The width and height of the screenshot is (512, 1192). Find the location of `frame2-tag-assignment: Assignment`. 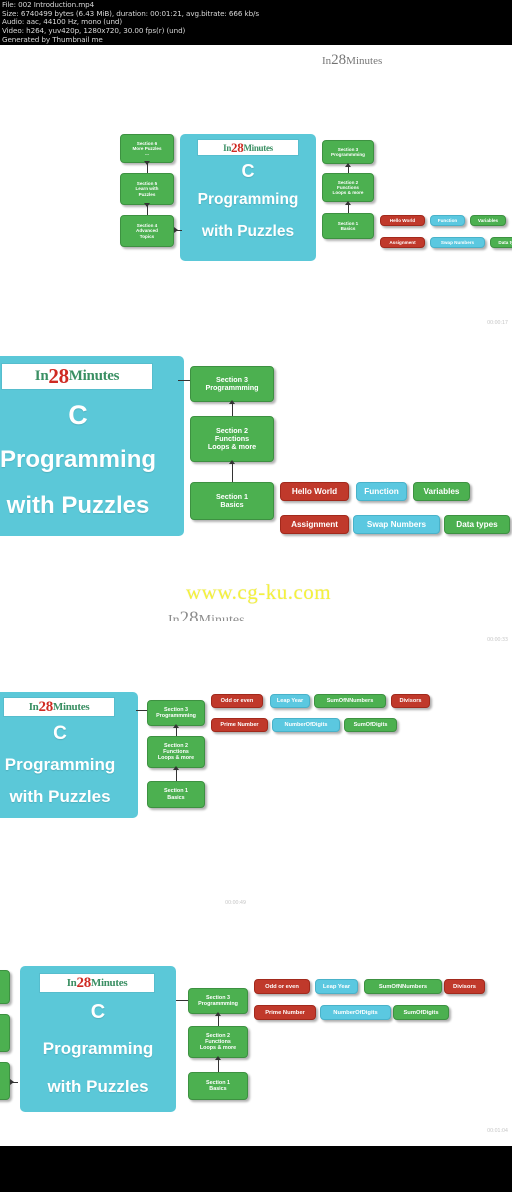

frame2-tag-assignment: Assignment is located at coordinates (314, 524).